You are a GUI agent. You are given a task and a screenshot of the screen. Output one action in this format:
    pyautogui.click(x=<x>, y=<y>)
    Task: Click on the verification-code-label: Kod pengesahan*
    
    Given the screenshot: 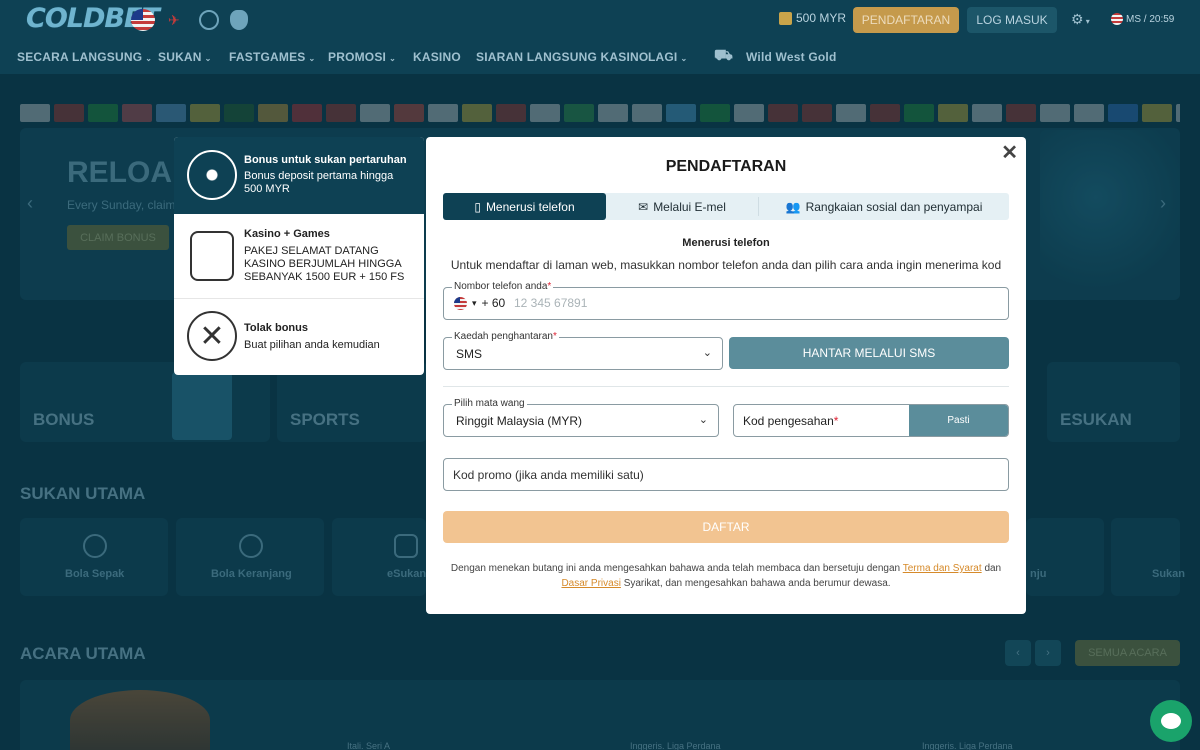 What is the action you would take?
    pyautogui.click(x=791, y=421)
    